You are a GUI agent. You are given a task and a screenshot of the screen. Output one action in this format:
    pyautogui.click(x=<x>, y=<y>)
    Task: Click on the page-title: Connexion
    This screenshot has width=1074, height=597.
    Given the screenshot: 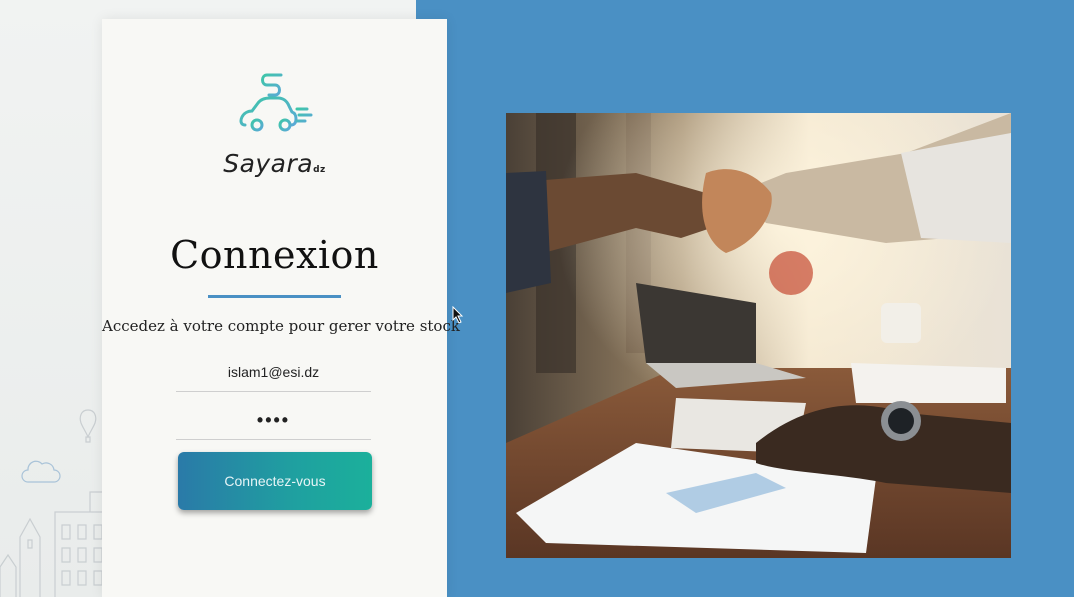 What is the action you would take?
    pyautogui.click(x=274, y=255)
    